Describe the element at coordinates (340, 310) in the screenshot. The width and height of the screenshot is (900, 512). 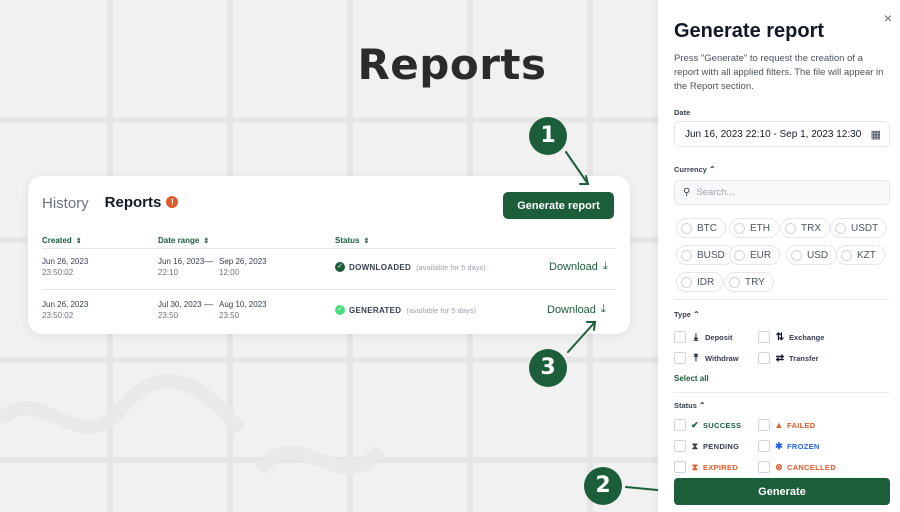
I see `check-icon: ✓` at that location.